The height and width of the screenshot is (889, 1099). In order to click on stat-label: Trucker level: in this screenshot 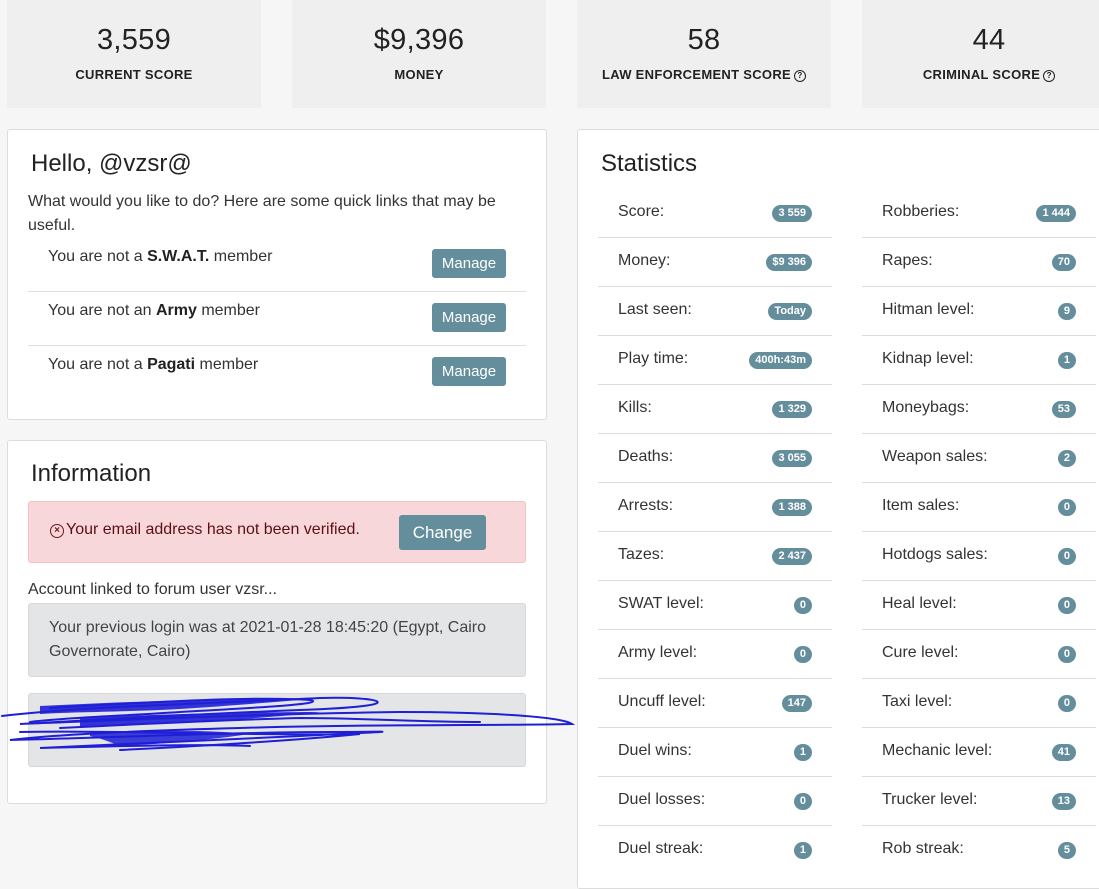, I will do `click(930, 799)`.